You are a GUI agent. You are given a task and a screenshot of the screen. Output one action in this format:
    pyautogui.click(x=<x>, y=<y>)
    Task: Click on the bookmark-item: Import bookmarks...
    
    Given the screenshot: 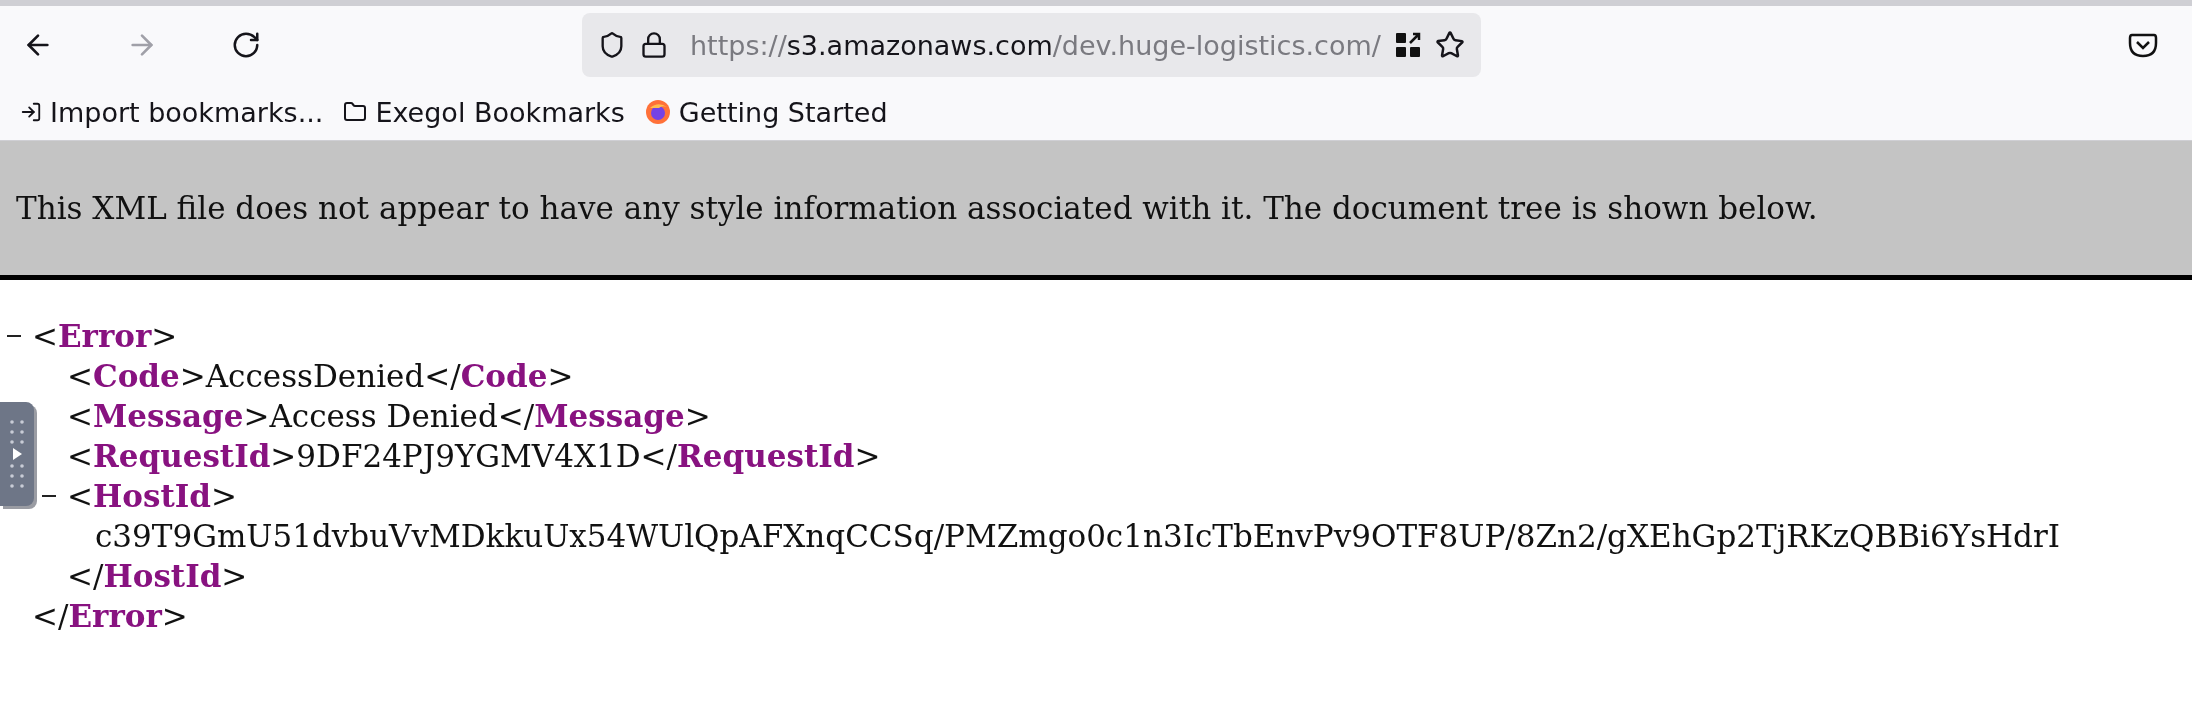 What is the action you would take?
    pyautogui.click(x=172, y=112)
    